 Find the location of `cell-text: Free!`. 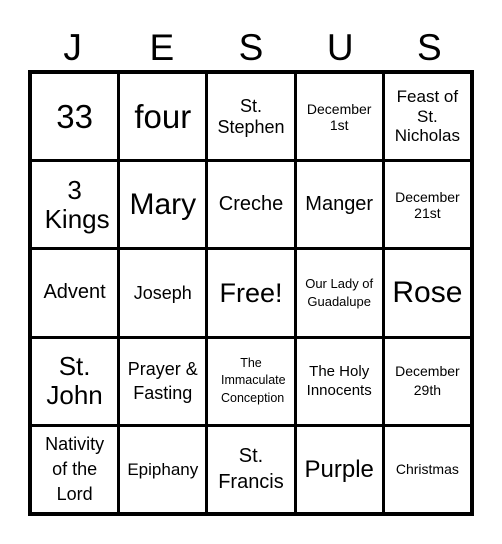

cell-text: Free! is located at coordinates (251, 292).